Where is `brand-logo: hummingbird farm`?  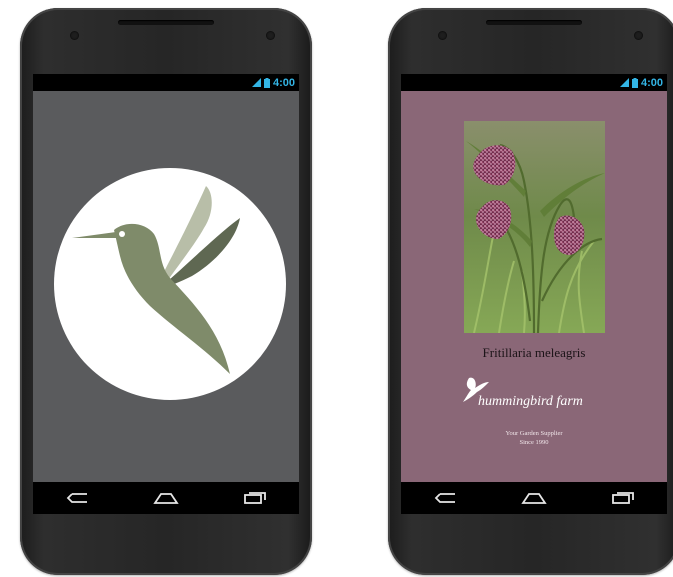 brand-logo: hummingbird farm is located at coordinates (541, 394).